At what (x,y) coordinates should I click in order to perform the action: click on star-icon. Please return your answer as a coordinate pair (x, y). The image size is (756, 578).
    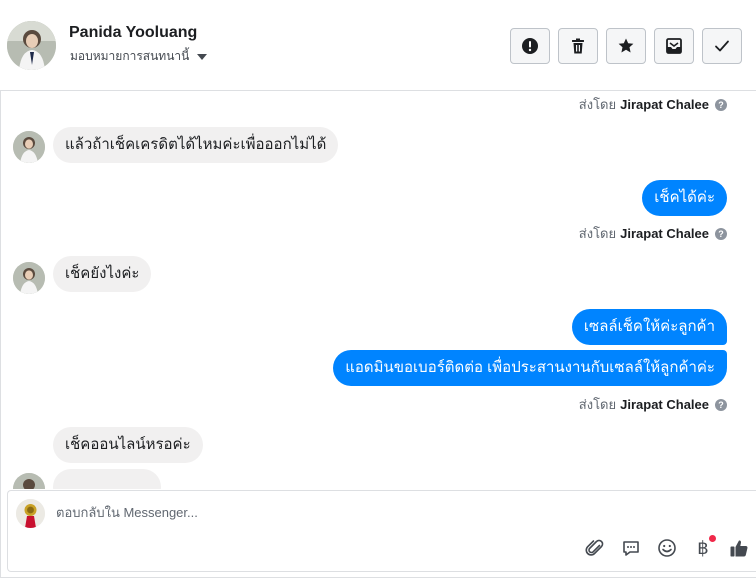
    Looking at the image, I should click on (626, 45).